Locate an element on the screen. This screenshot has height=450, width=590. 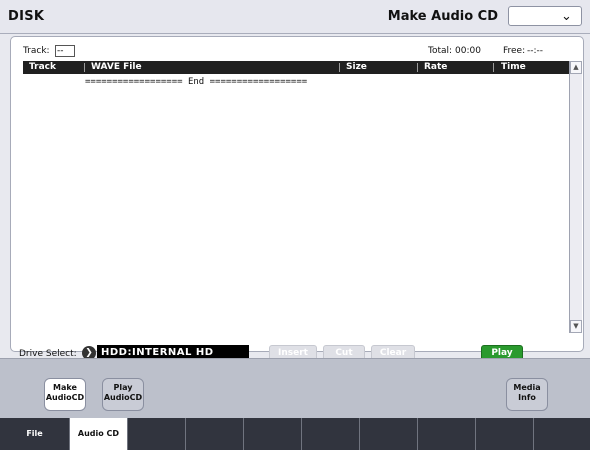
page-menu-button: ⌄ is located at coordinates (545, 16).